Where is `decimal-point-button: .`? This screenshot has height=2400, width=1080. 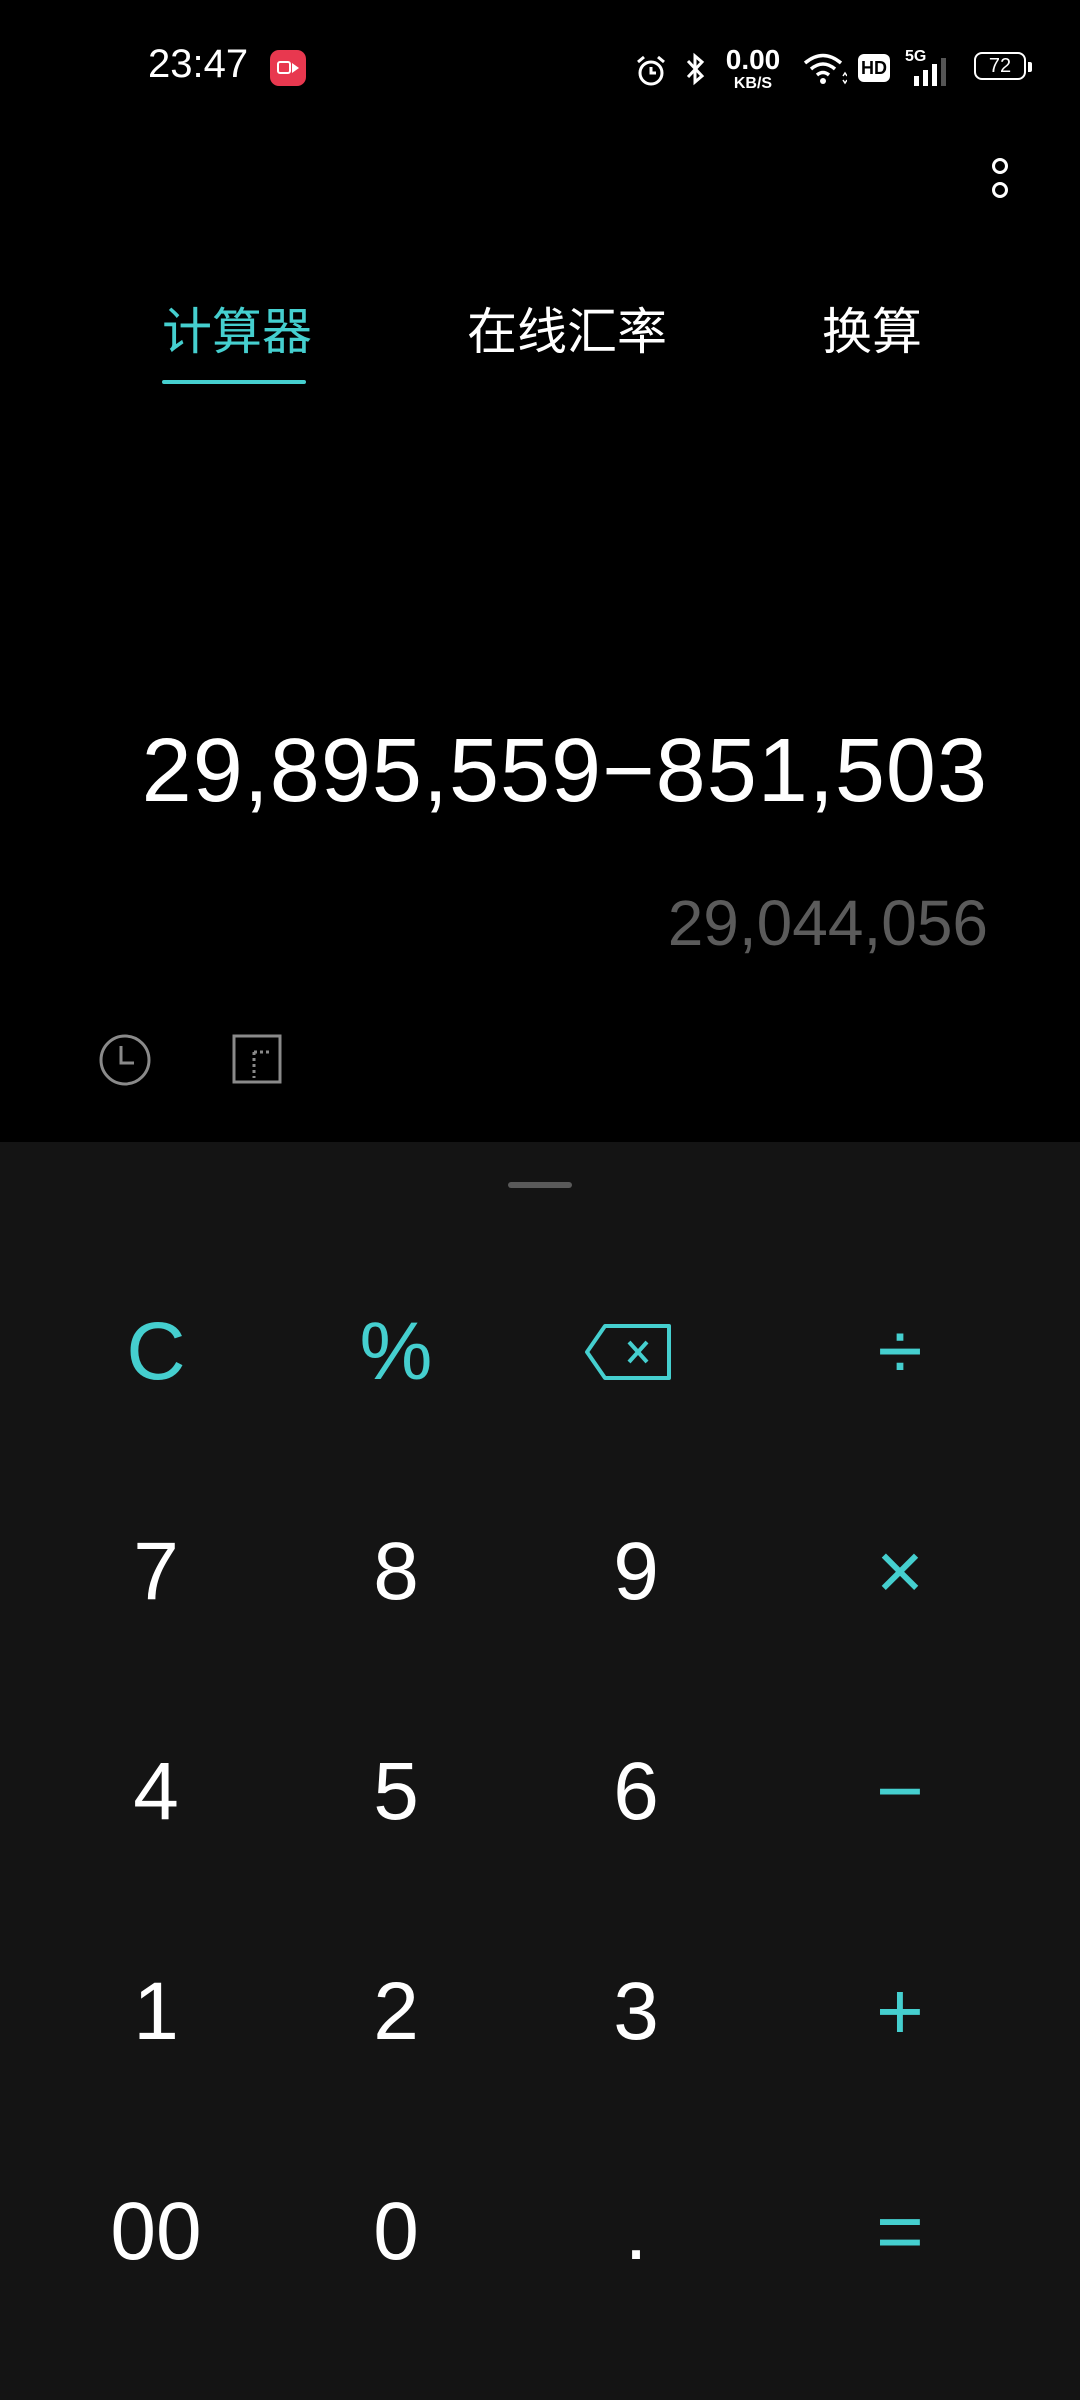 decimal-point-button: . is located at coordinates (636, 2232).